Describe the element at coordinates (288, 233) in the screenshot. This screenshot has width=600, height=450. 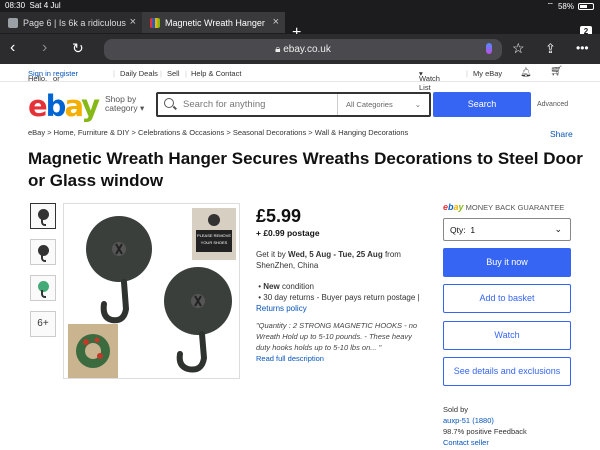
I see `postage-cost: + £0.99 postage` at that location.